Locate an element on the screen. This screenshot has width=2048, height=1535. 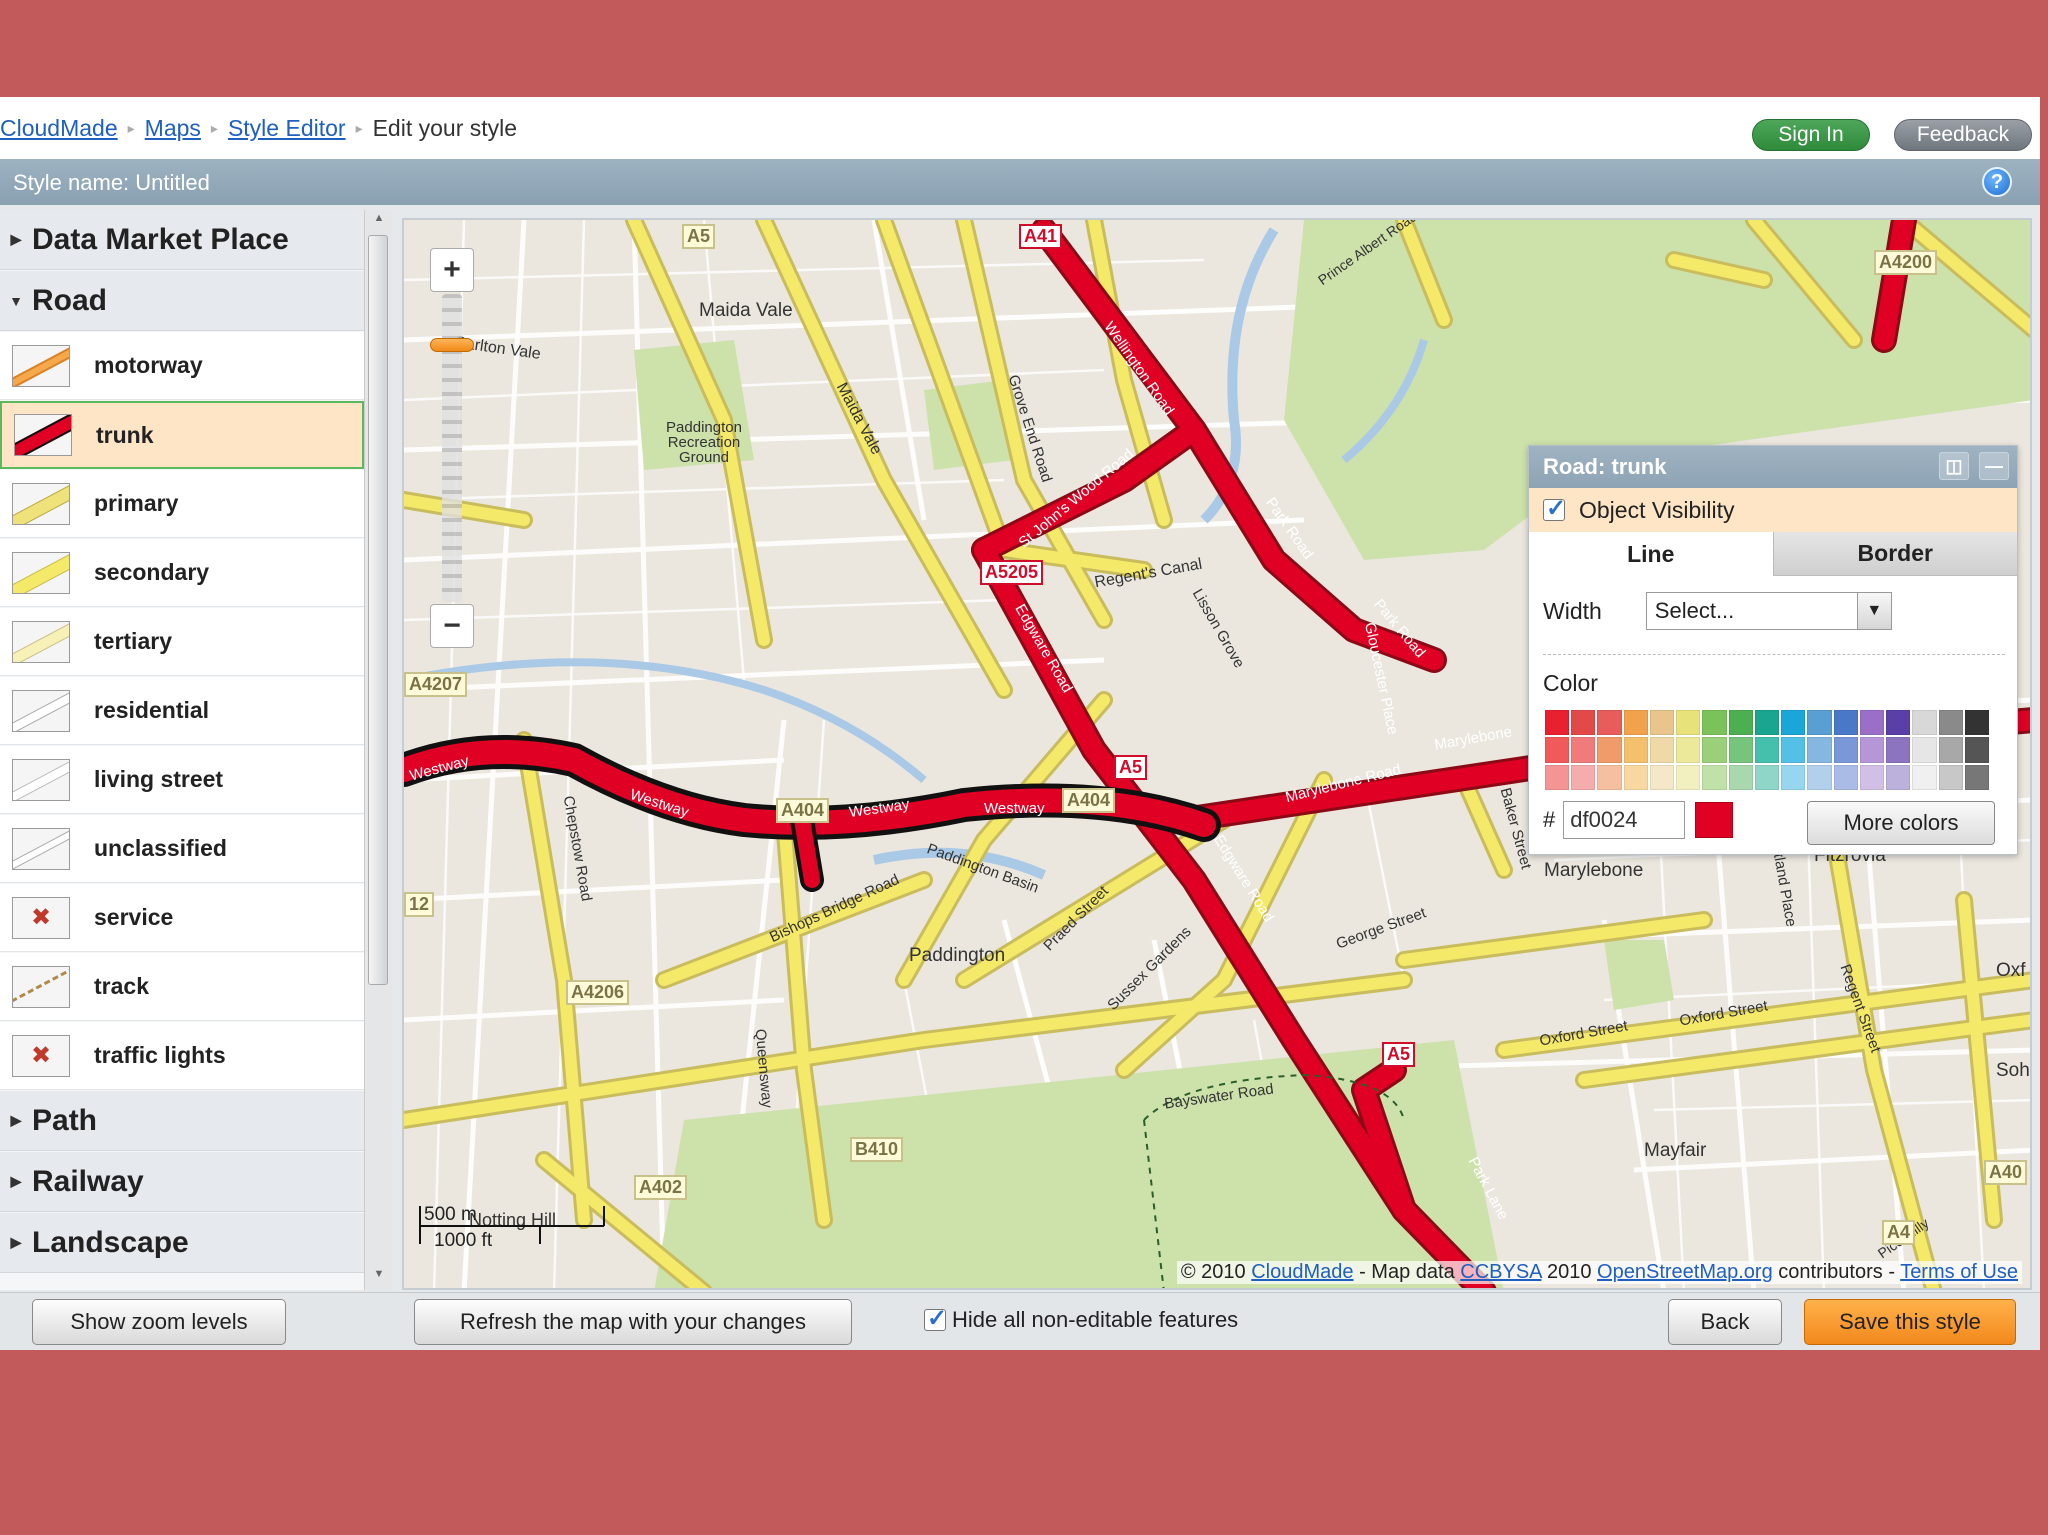
dropdown-arrow-icon: ▼ is located at coordinates (1873, 611).